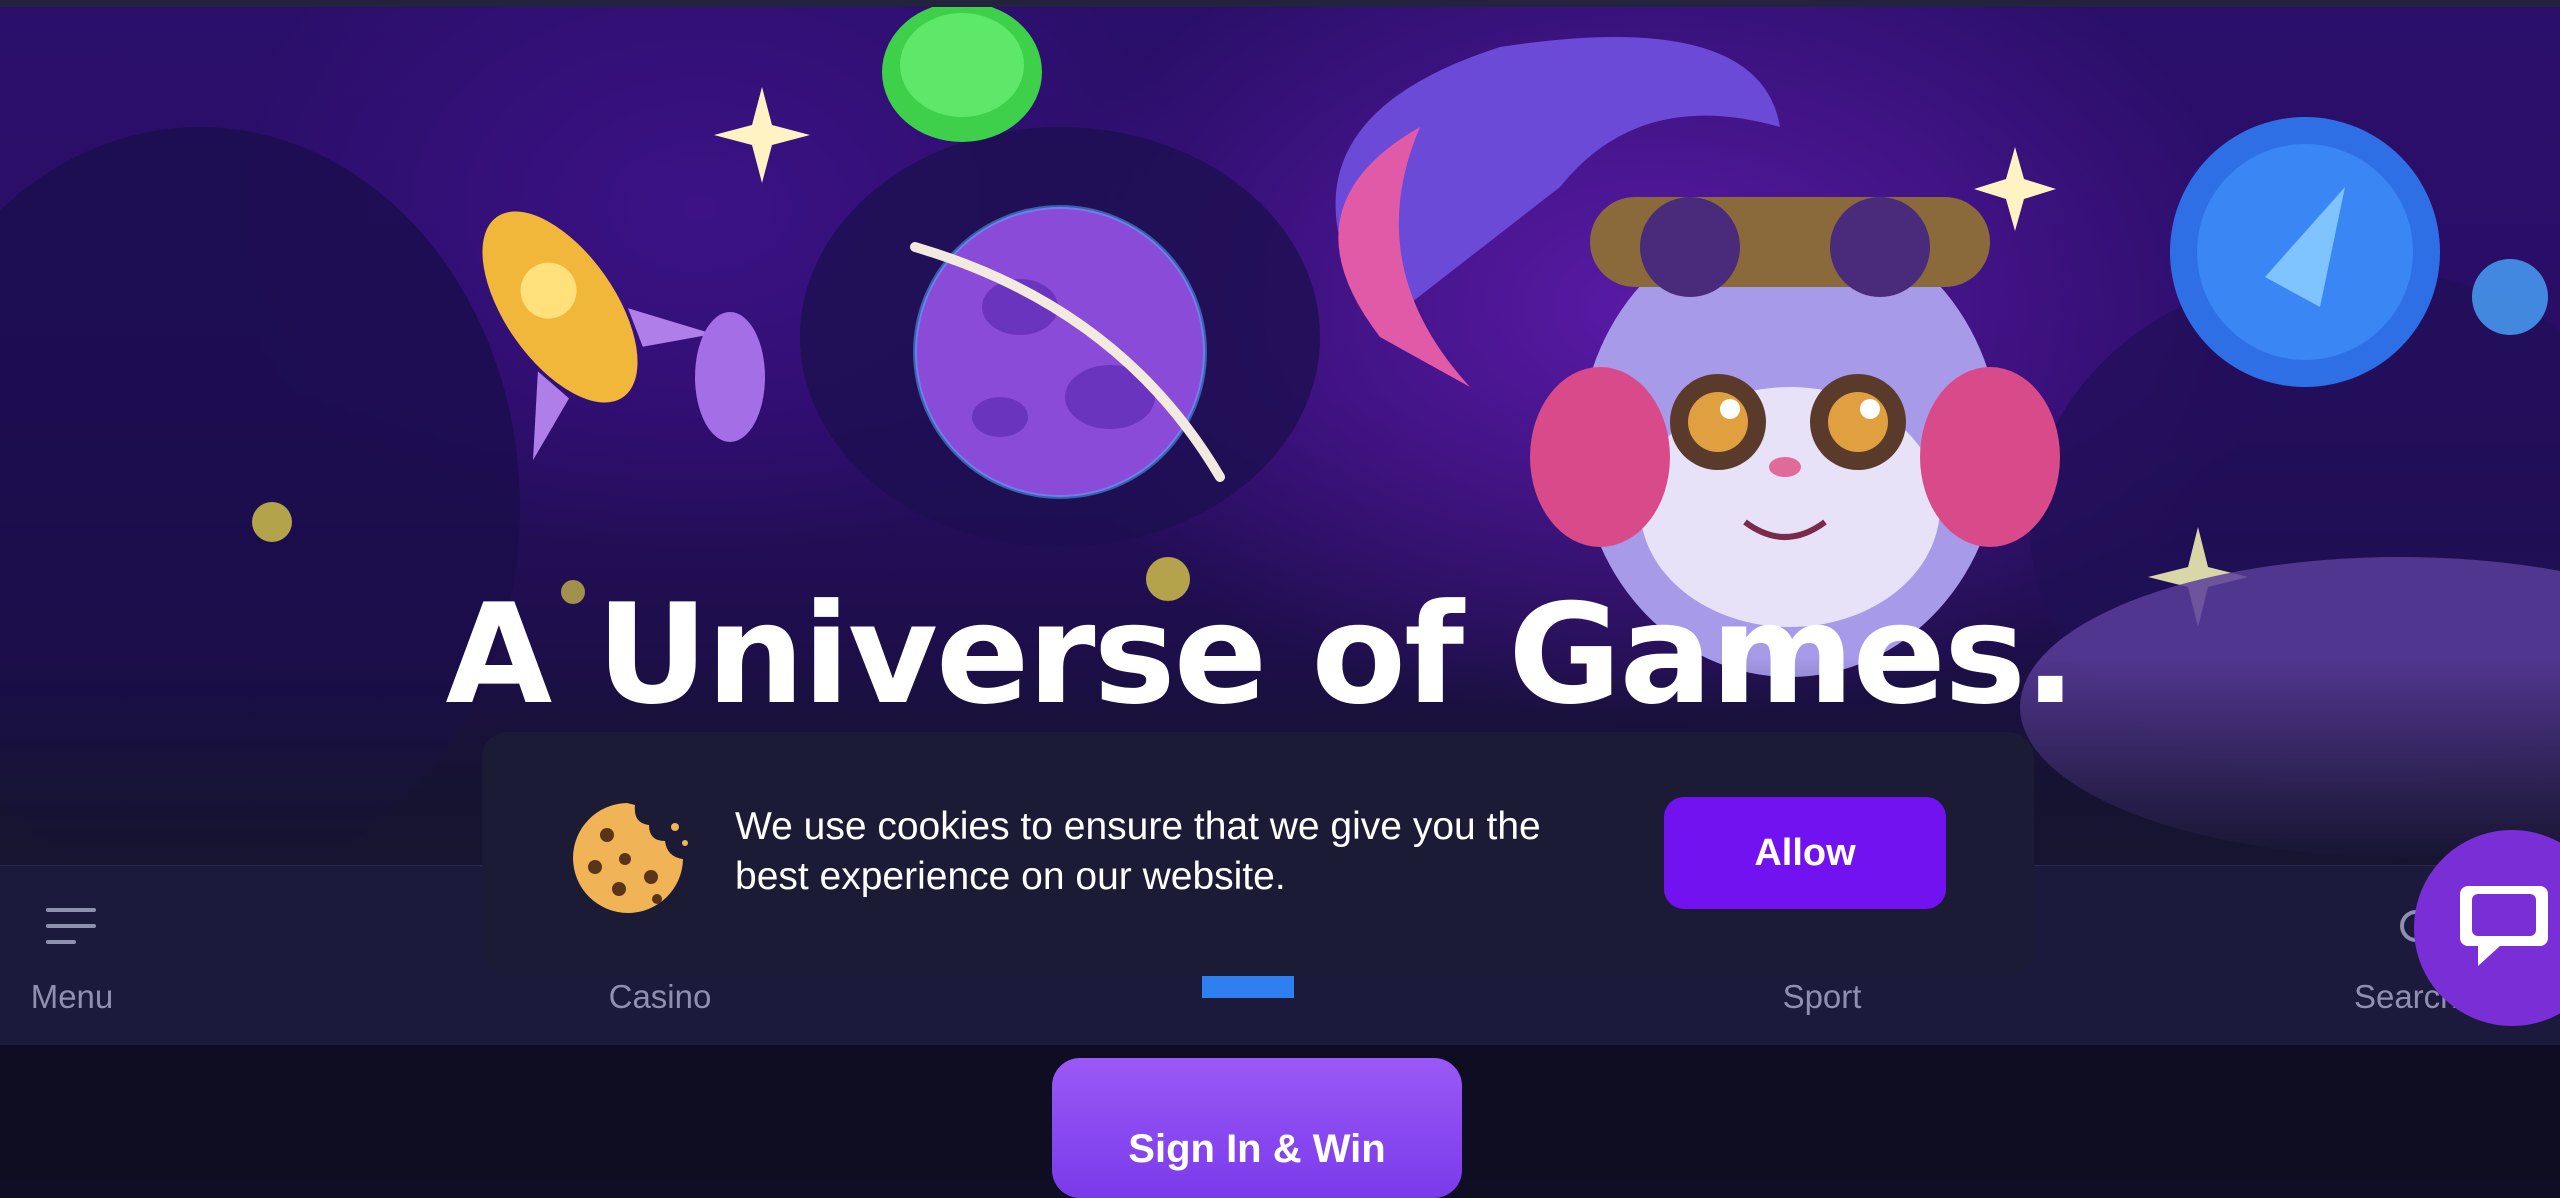 This screenshot has width=2560, height=1198. What do you see at coordinates (72, 930) in the screenshot?
I see `hamburger-icon` at bounding box center [72, 930].